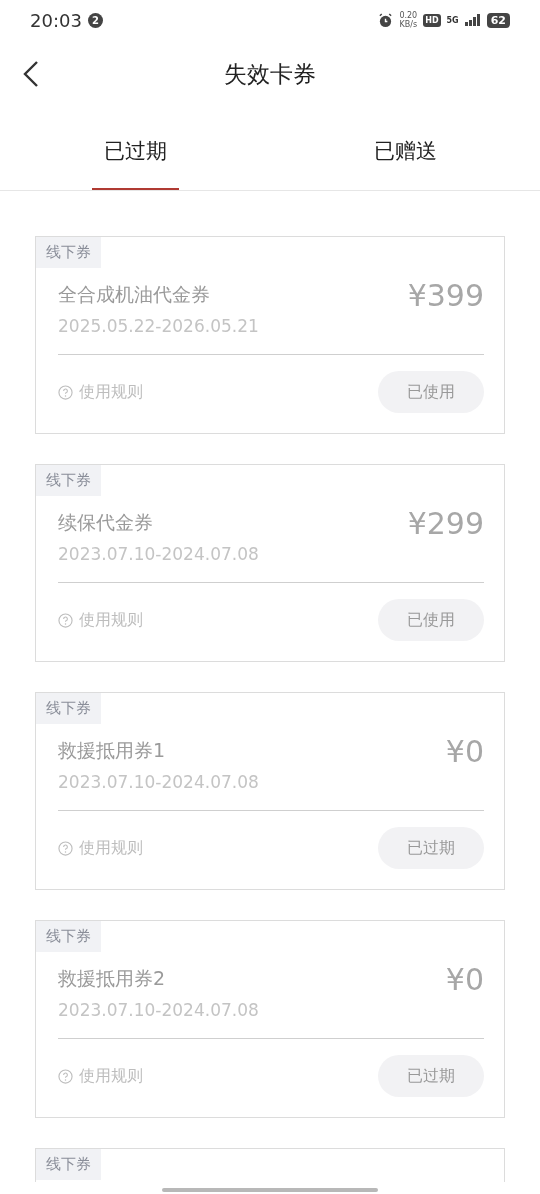  I want to click on page-title: 失效卡券, so click(270, 74).